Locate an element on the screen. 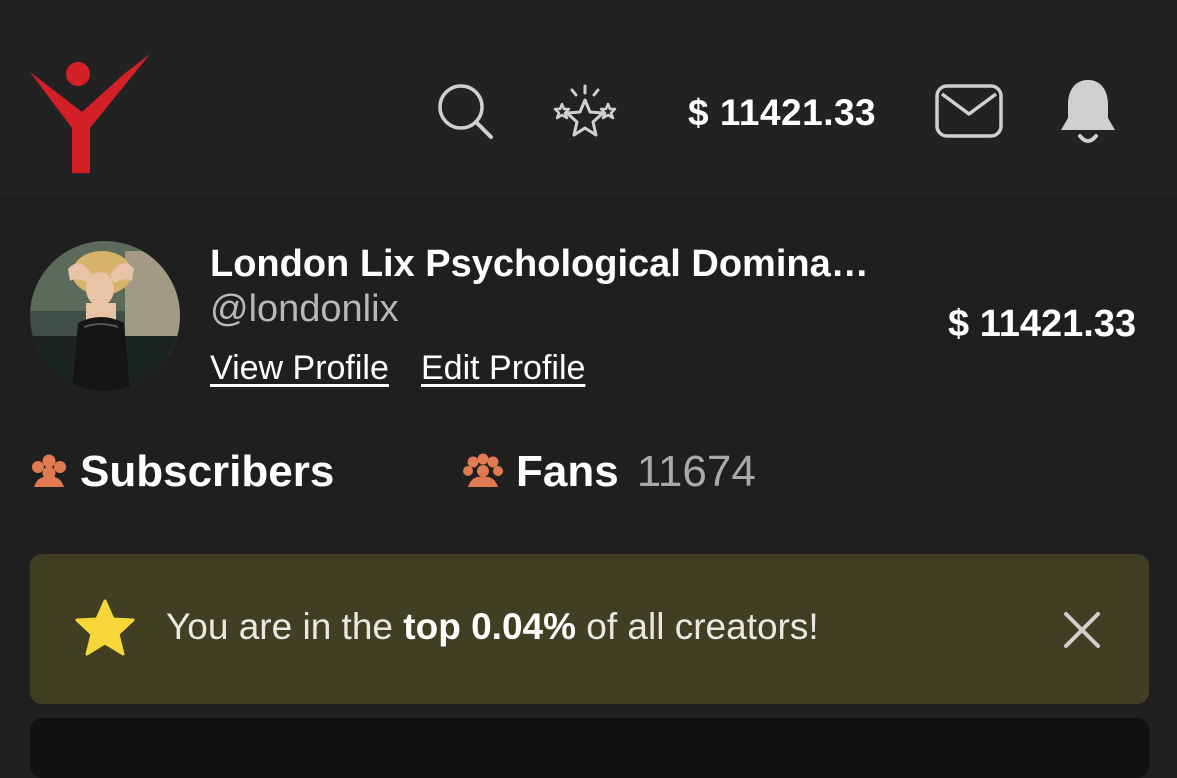 The width and height of the screenshot is (1177, 778). banner-text-bold: top 0.04% is located at coordinates (489, 626).